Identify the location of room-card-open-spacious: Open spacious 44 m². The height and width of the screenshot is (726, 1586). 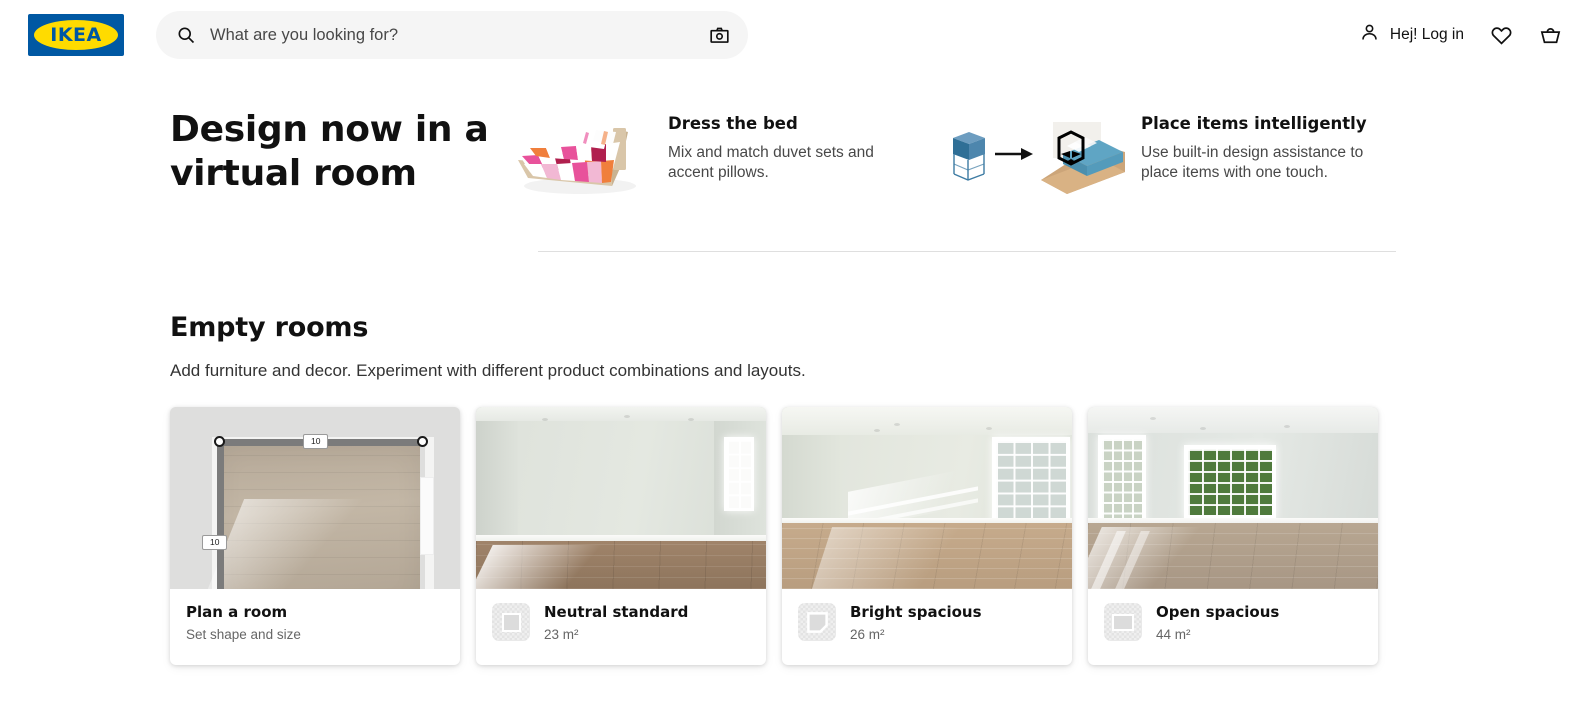
(1233, 536).